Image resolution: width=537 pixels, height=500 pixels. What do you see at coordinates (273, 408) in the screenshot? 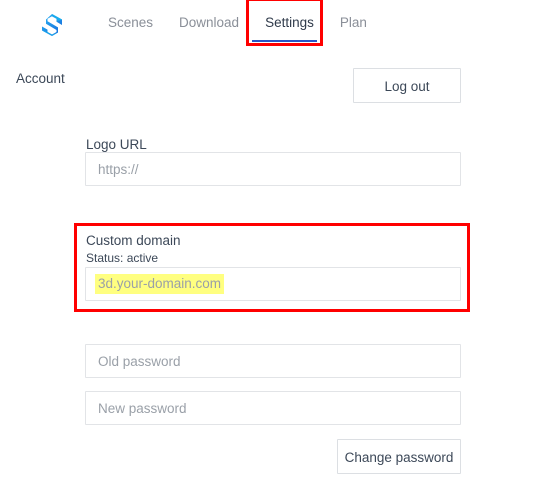
I see `new-password-input` at bounding box center [273, 408].